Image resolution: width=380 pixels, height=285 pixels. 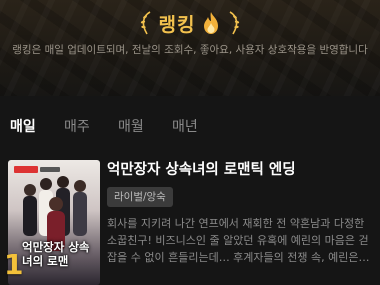 I want to click on genre-tag: 라이벌/앙숙, so click(x=140, y=197).